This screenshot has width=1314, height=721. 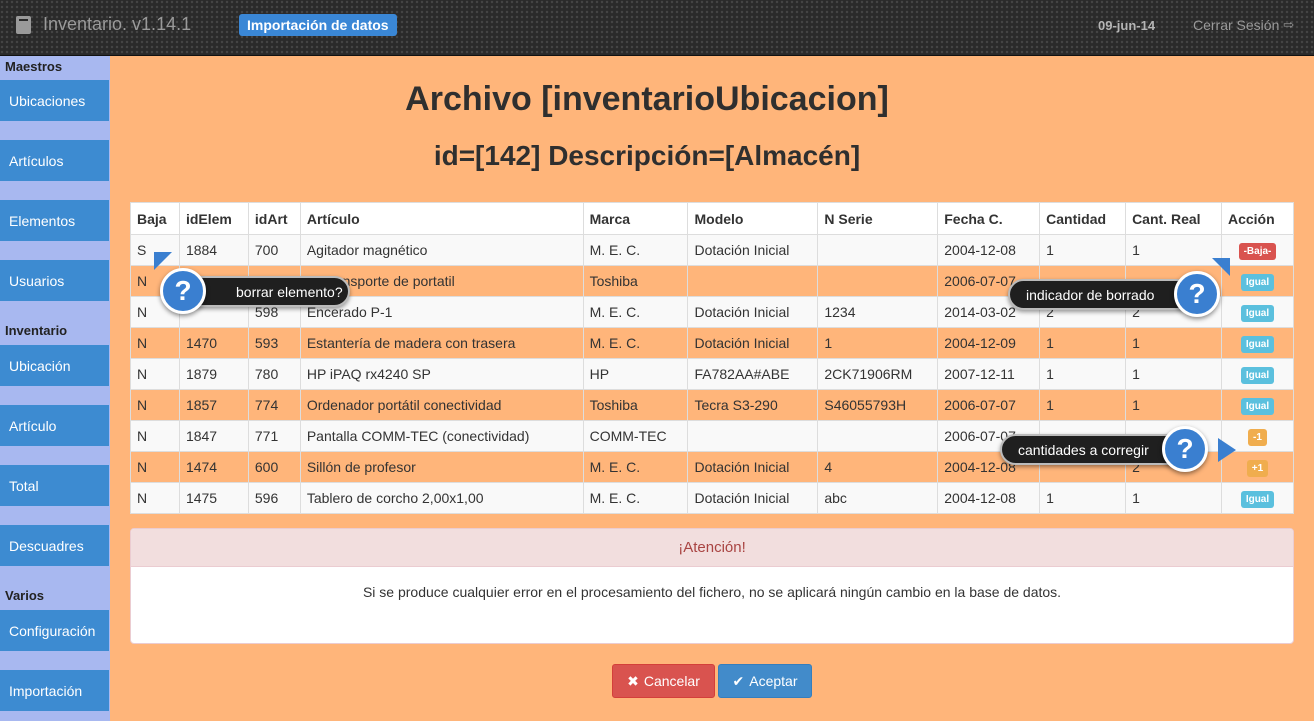 What do you see at coordinates (274, 467) in the screenshot?
I see `cell-idart: 600` at bounding box center [274, 467].